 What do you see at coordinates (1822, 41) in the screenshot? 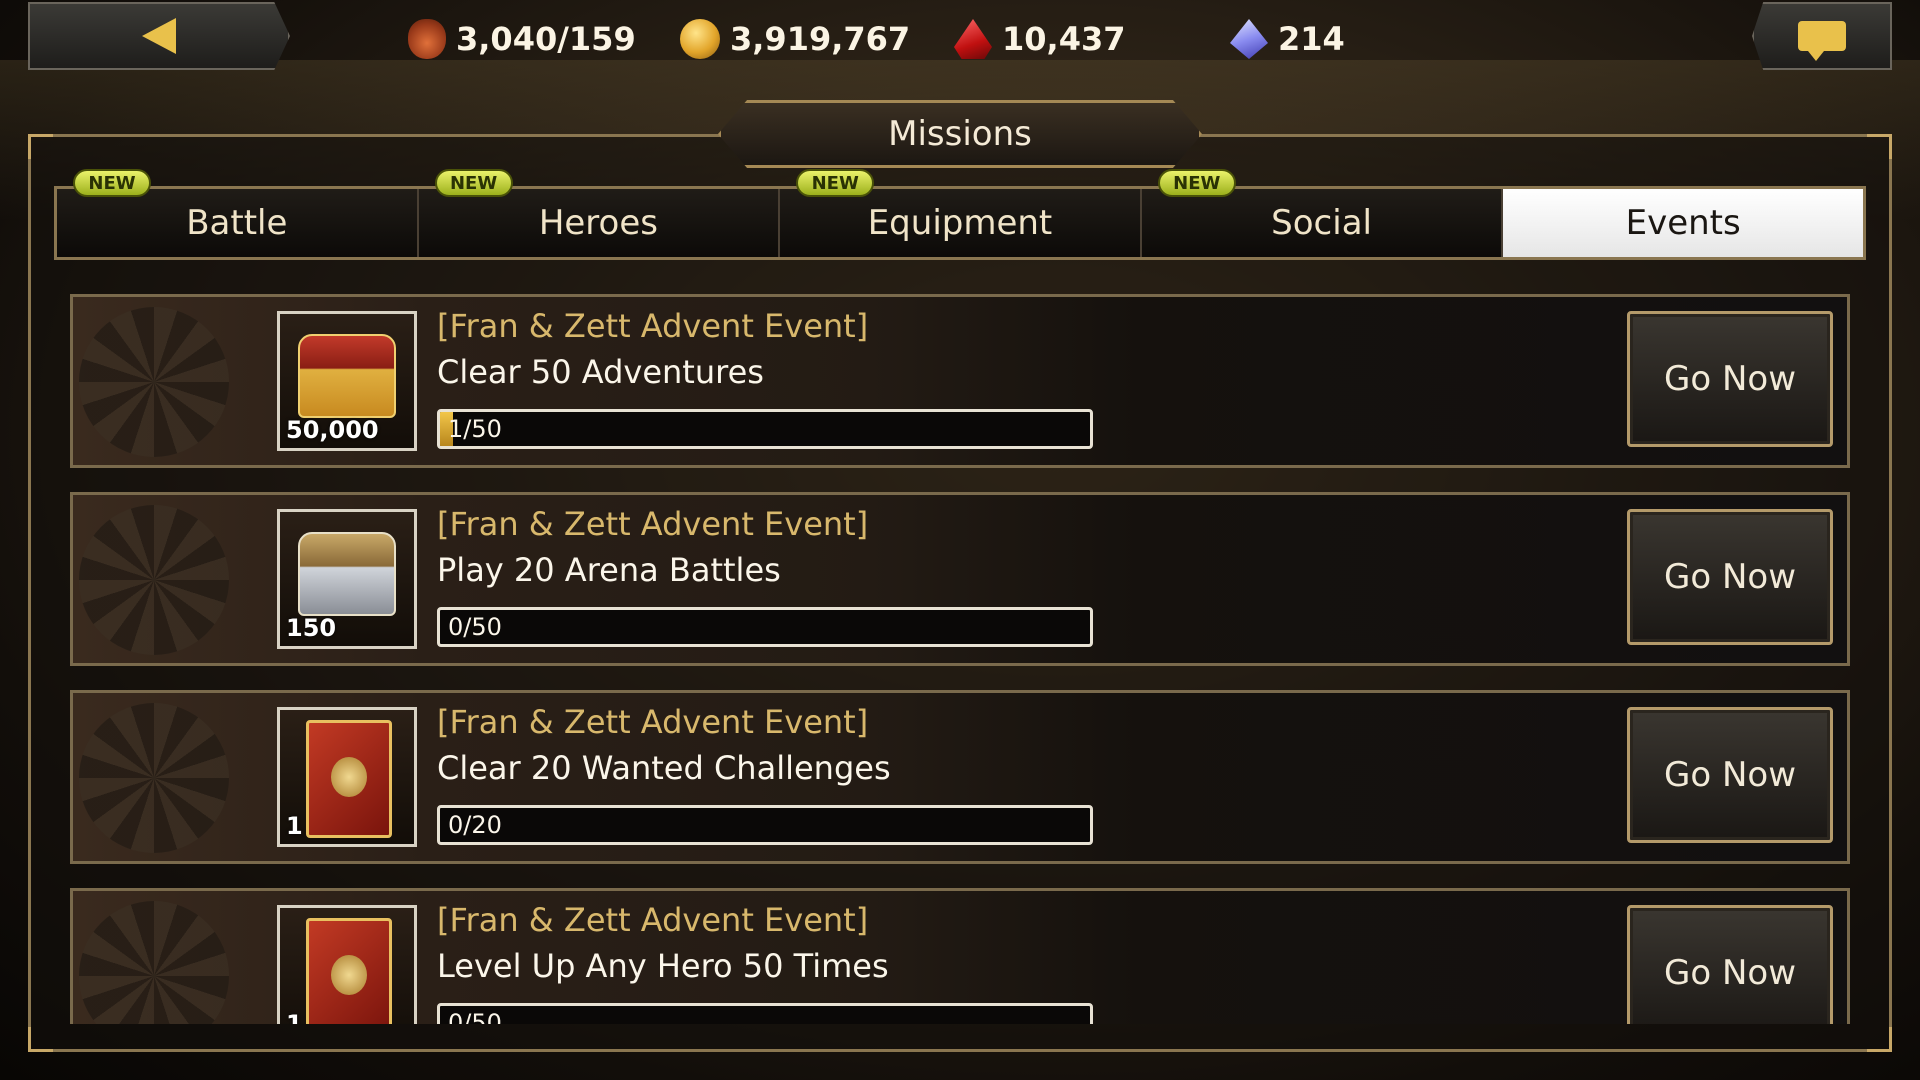
I see `chat-bubble-icon` at bounding box center [1822, 41].